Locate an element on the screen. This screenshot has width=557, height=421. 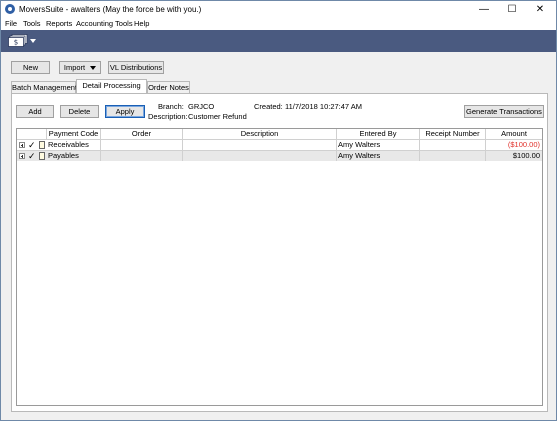
delete-button: Delete is located at coordinates (79, 111).